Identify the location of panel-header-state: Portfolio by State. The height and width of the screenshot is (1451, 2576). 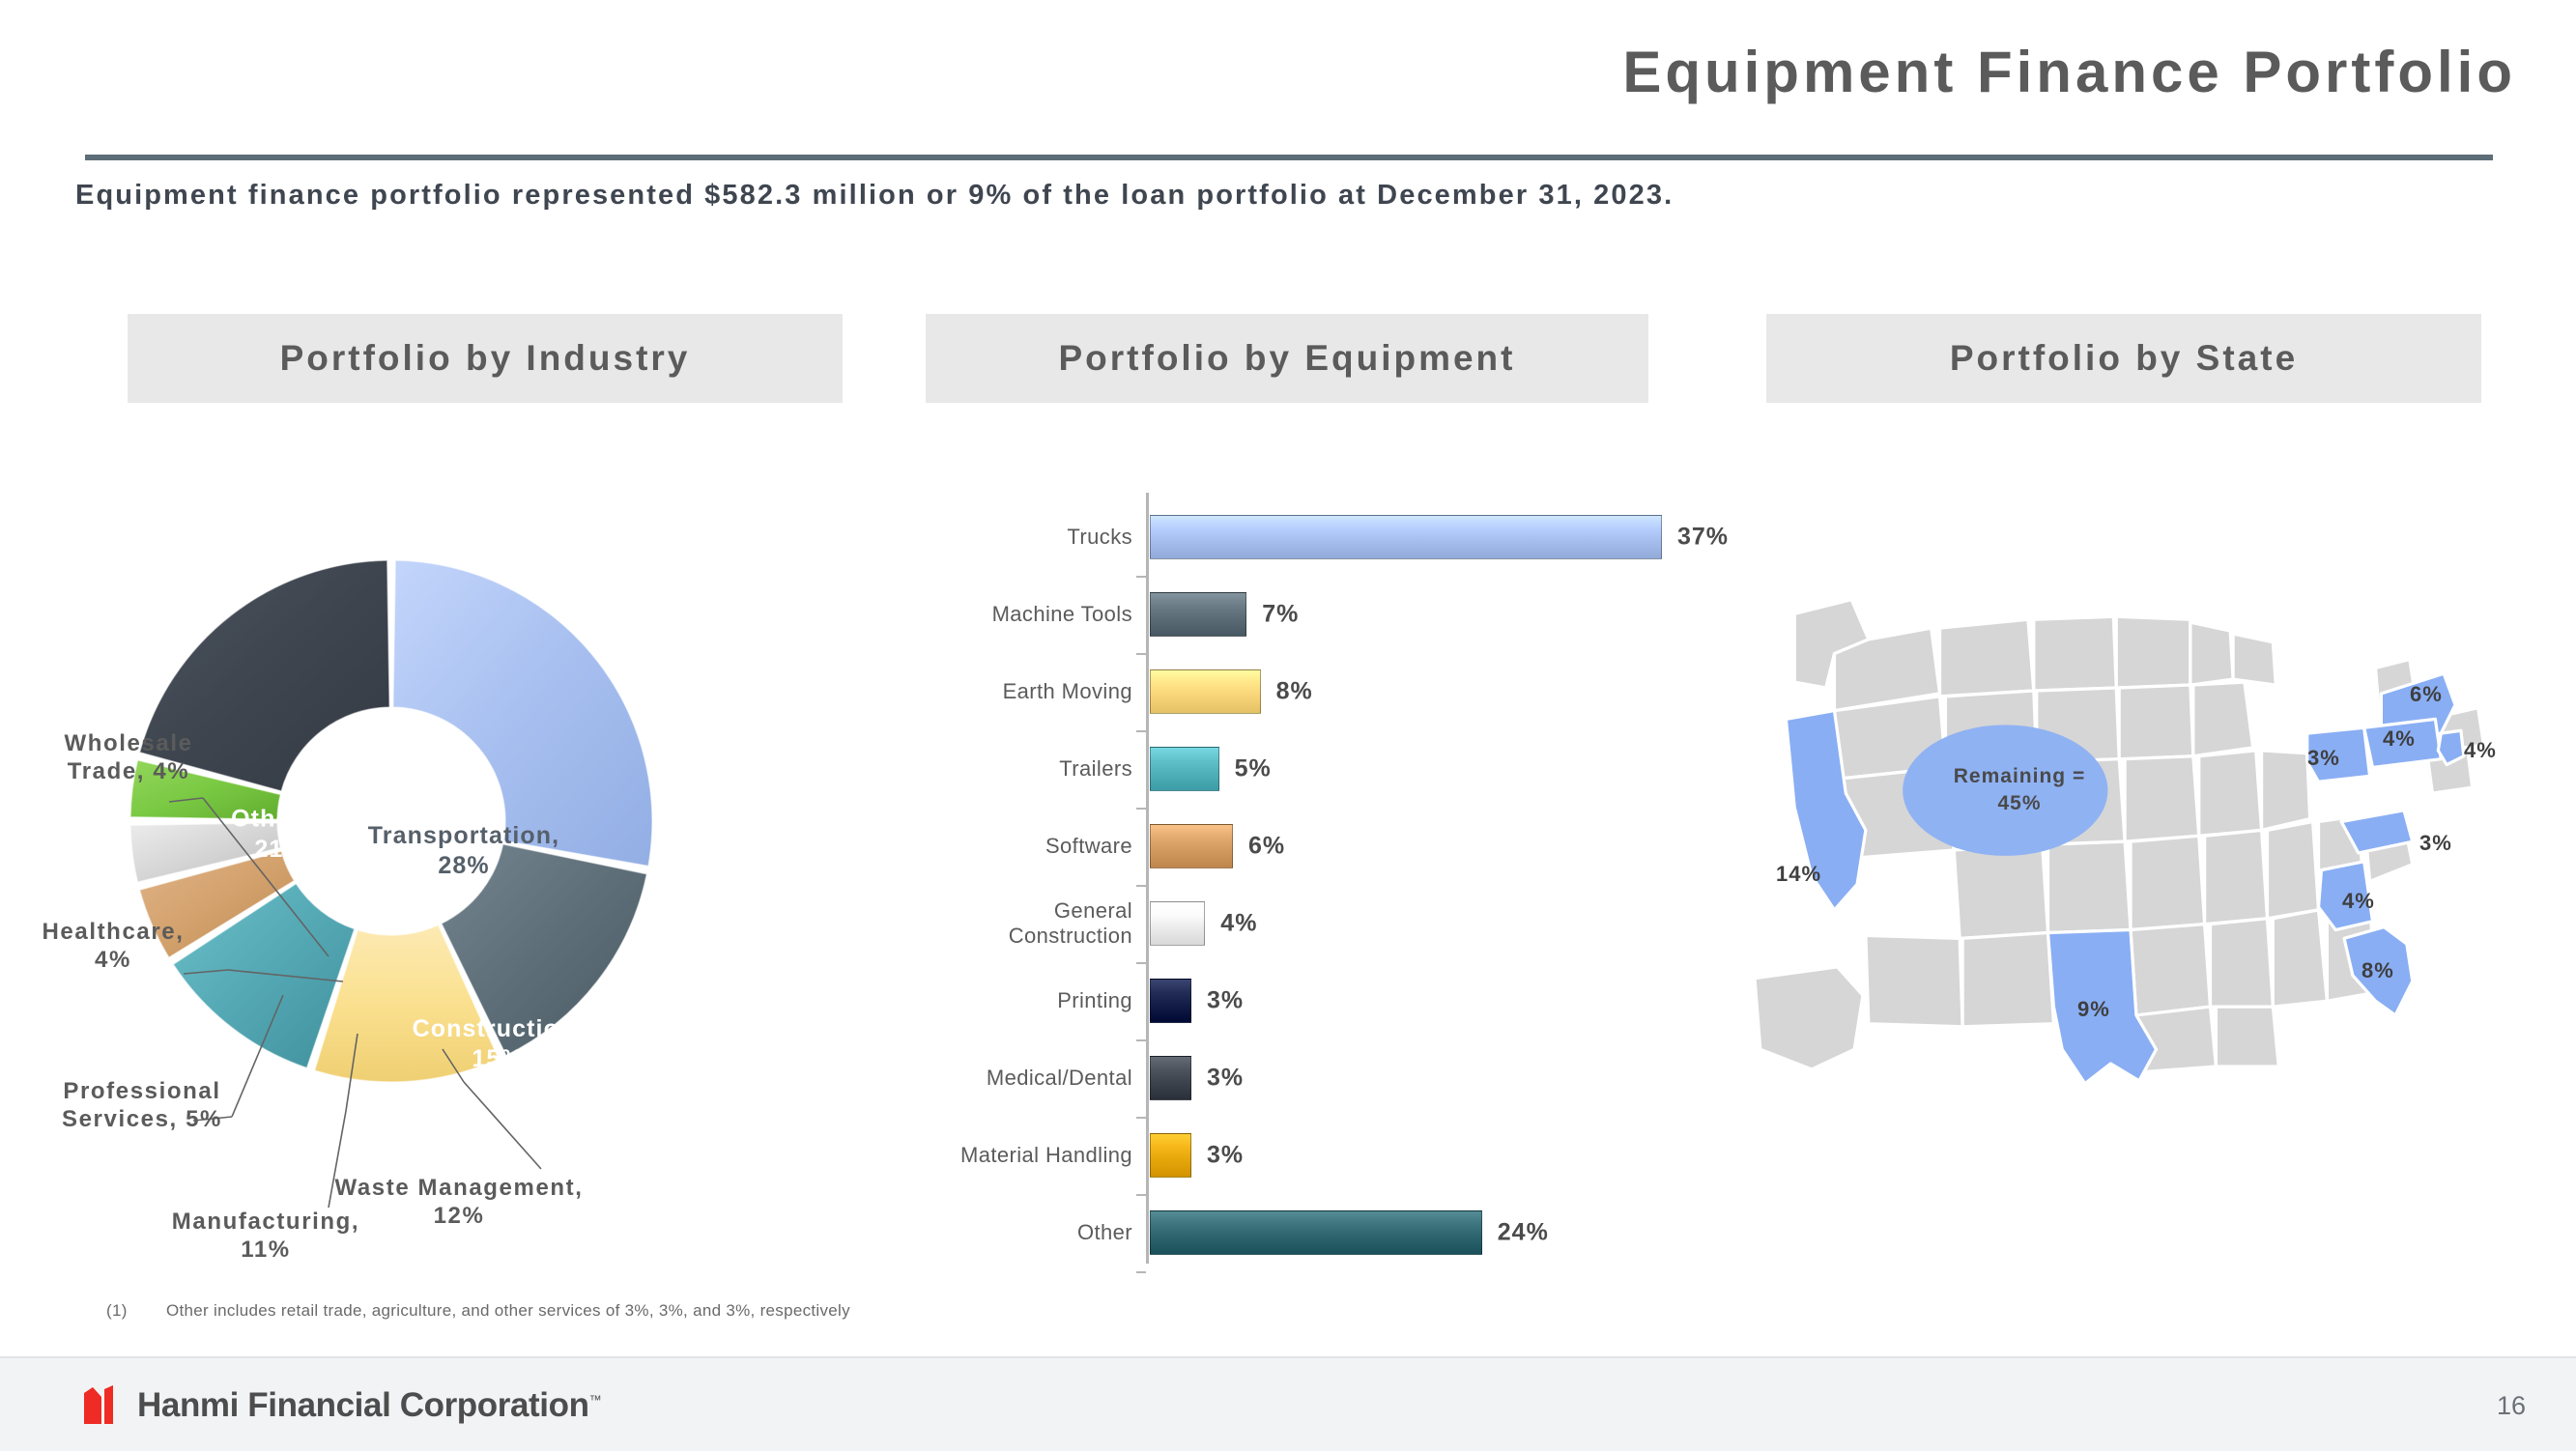
(2123, 358).